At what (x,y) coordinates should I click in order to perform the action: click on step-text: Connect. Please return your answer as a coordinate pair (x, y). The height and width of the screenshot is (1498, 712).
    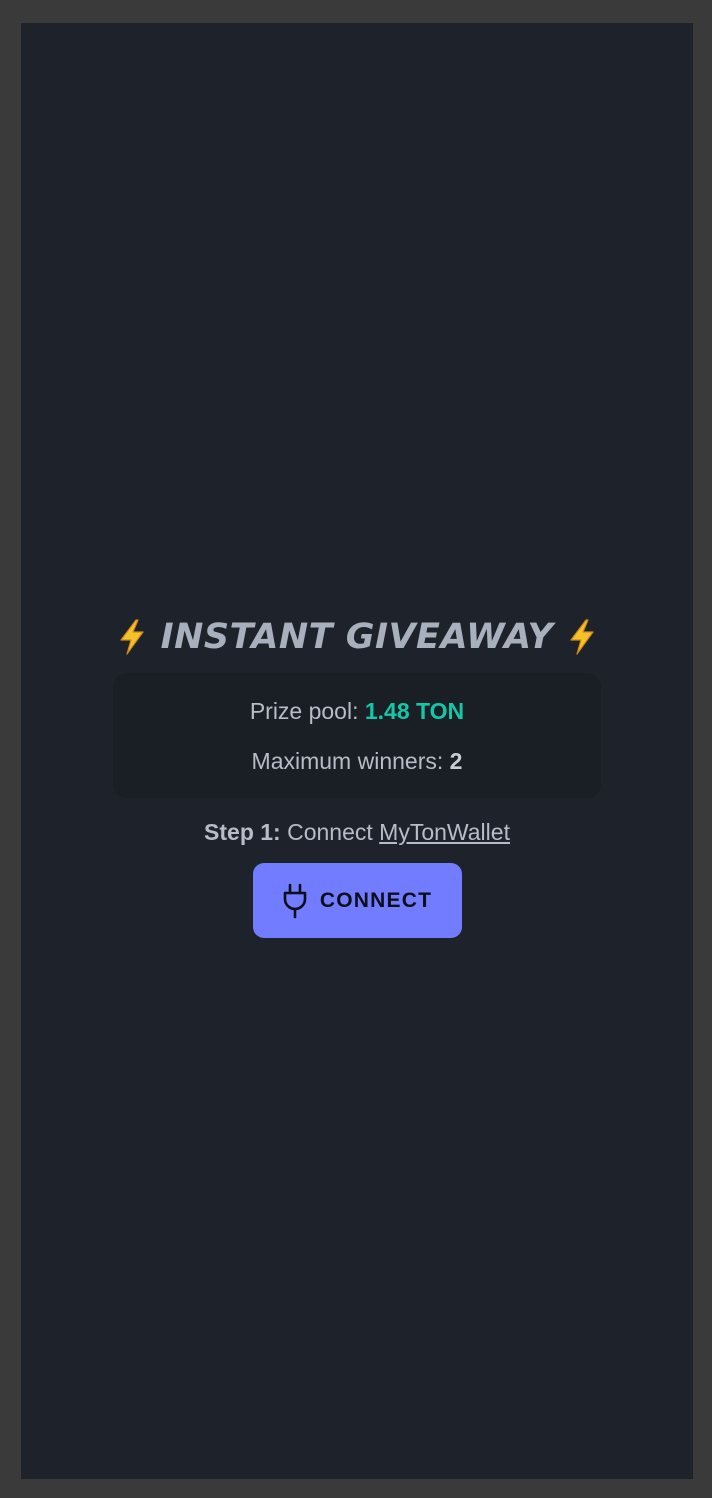
    Looking at the image, I should click on (330, 832).